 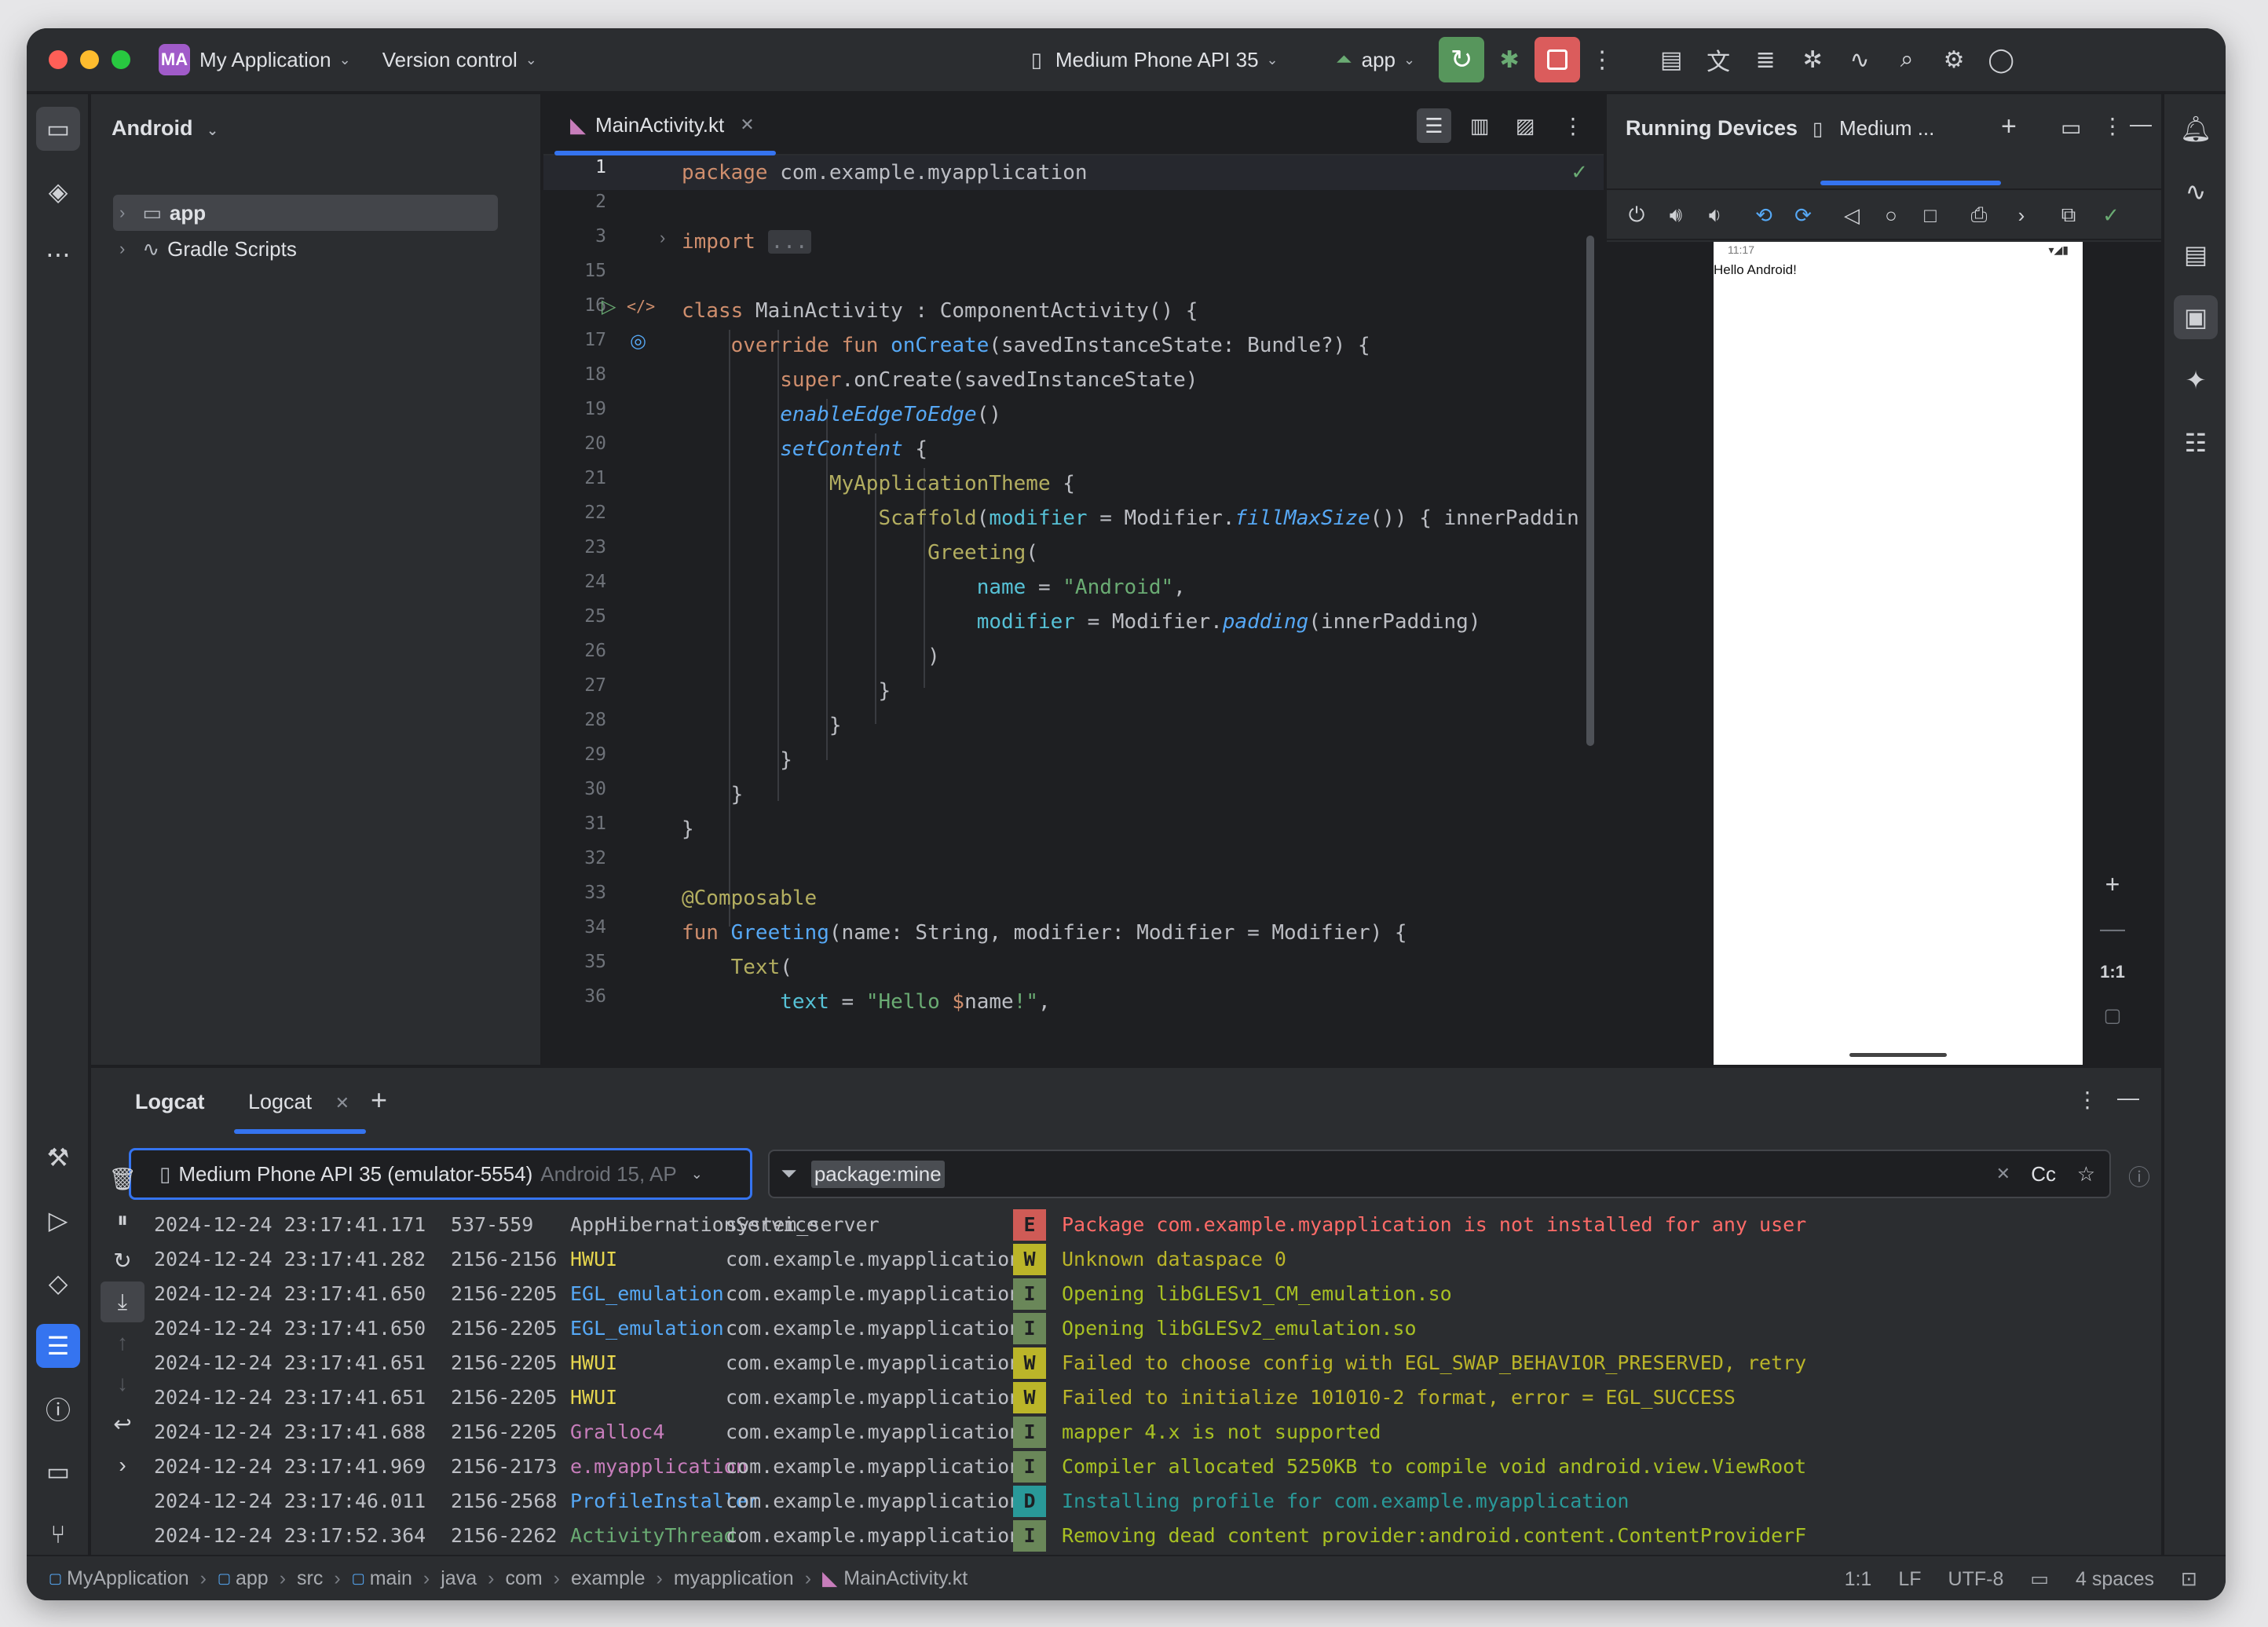 What do you see at coordinates (58, 1346) in the screenshot?
I see `logcat-icon: ☰` at bounding box center [58, 1346].